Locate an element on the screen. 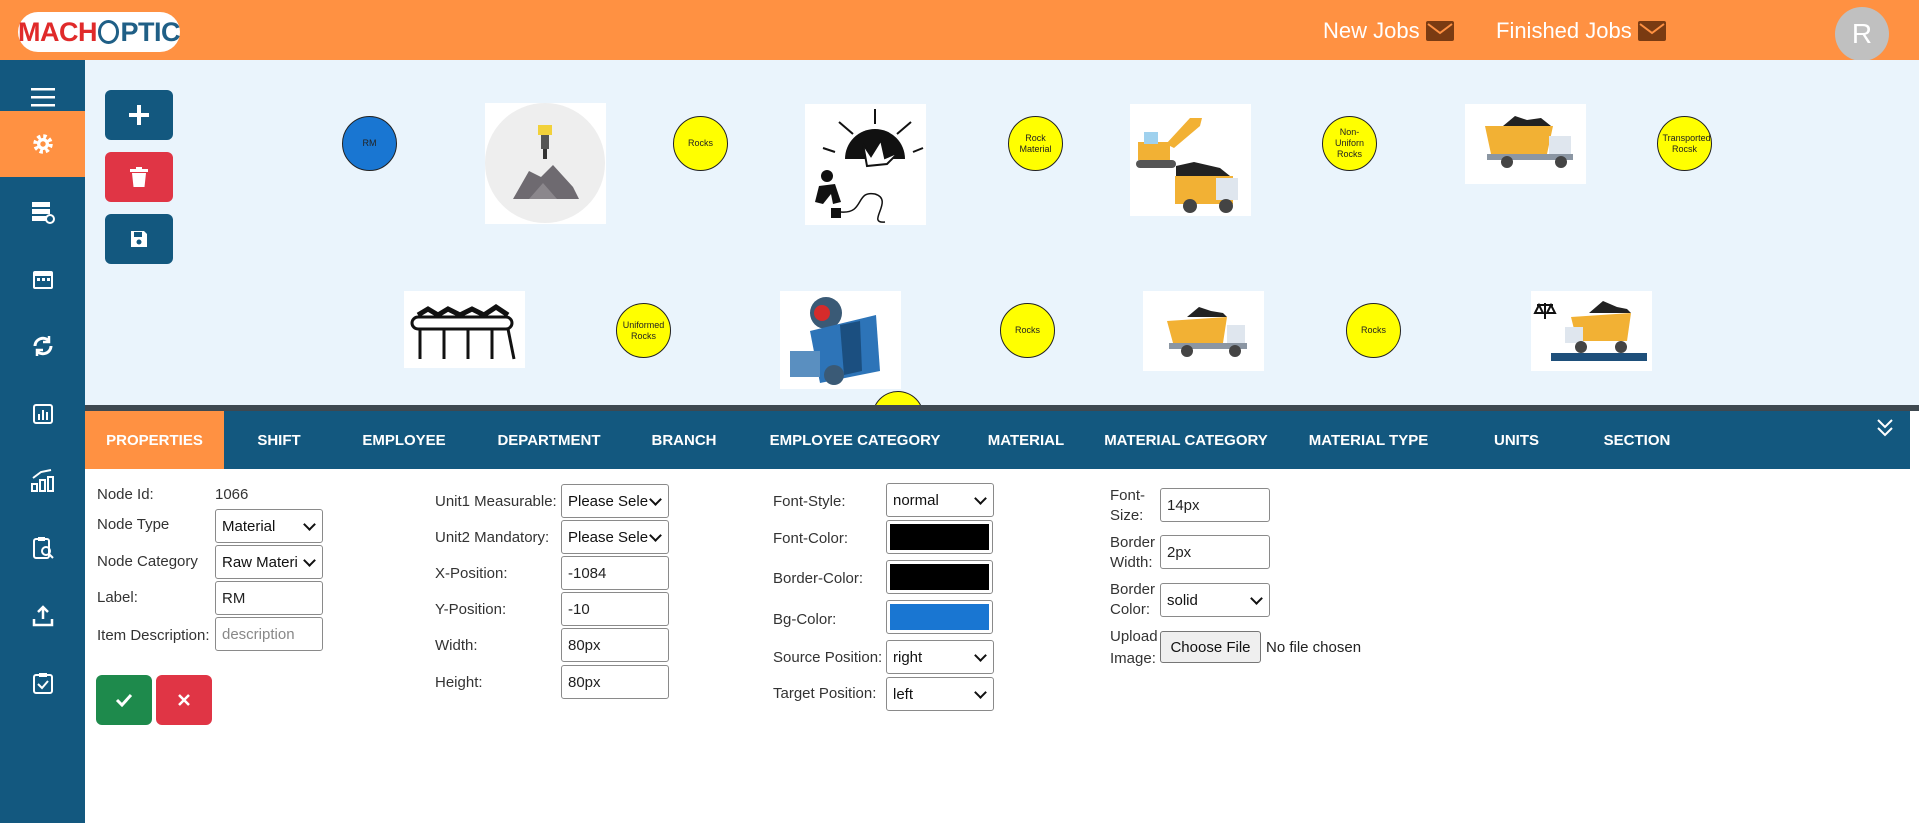 Image resolution: width=1919 pixels, height=823 pixels. tab-label: SECTION is located at coordinates (1637, 440).